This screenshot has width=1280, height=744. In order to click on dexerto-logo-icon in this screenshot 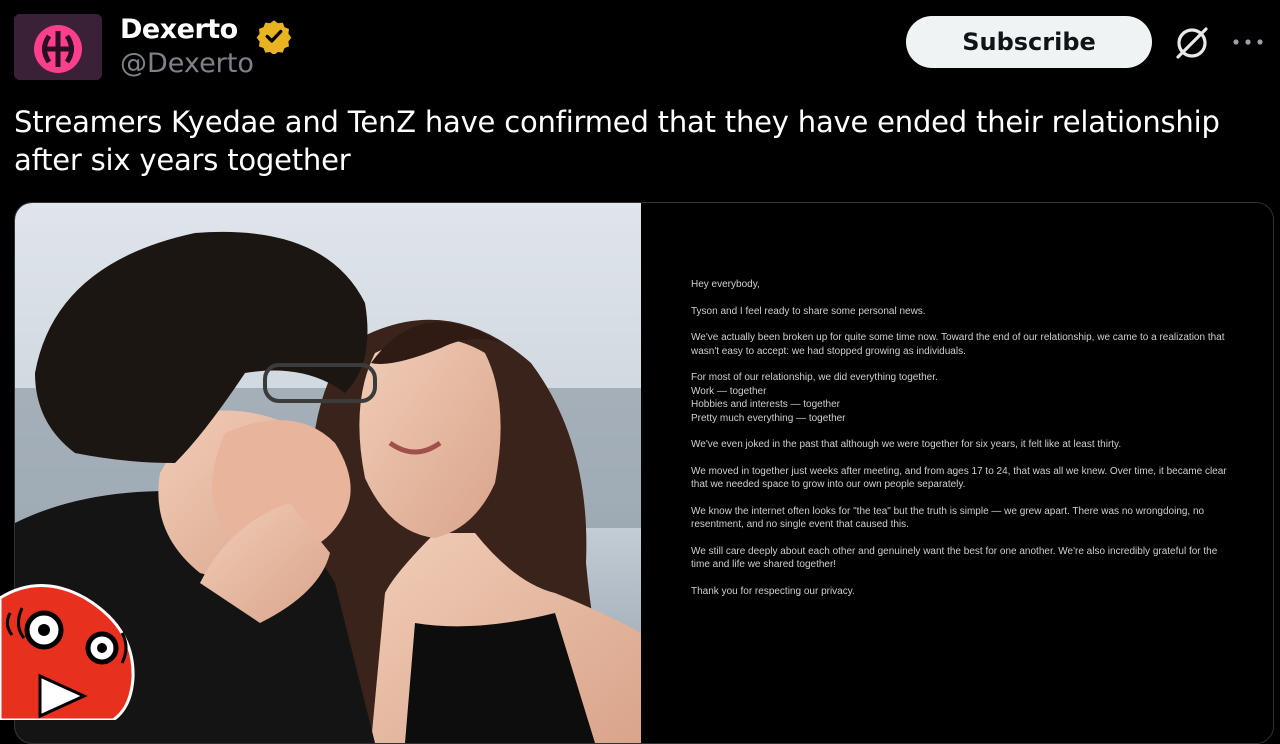, I will do `click(58, 47)`.